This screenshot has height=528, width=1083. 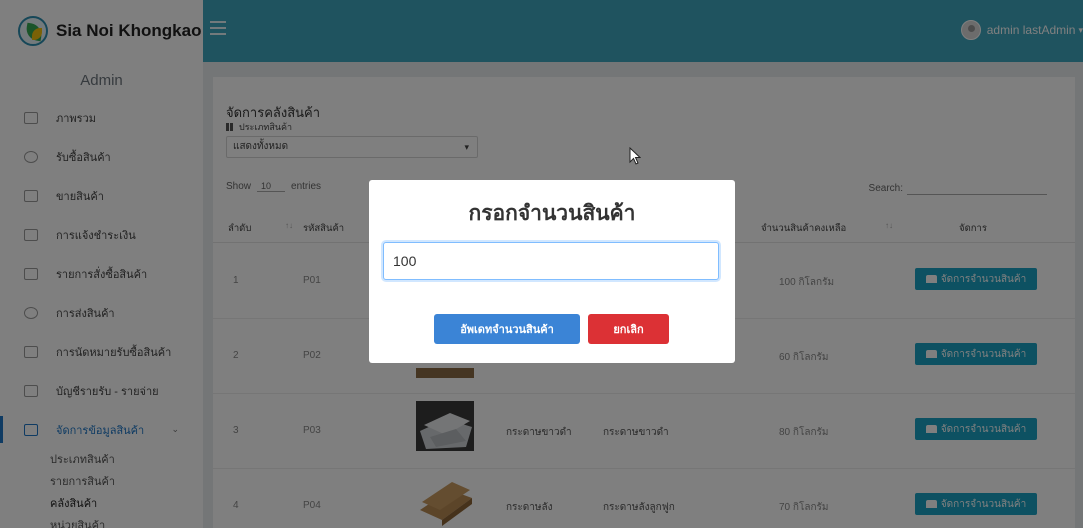 What do you see at coordinates (635, 156) in the screenshot?
I see `mouse-cursor-icon` at bounding box center [635, 156].